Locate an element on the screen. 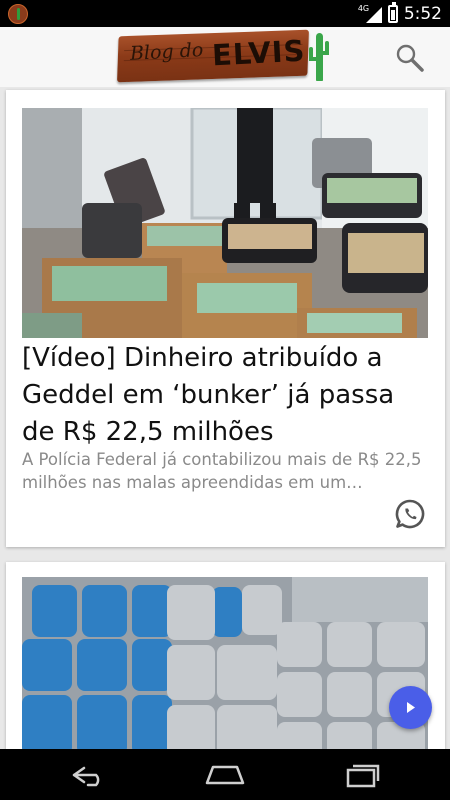 The width and height of the screenshot is (450, 800). whatsapp-icon is located at coordinates (410, 514).